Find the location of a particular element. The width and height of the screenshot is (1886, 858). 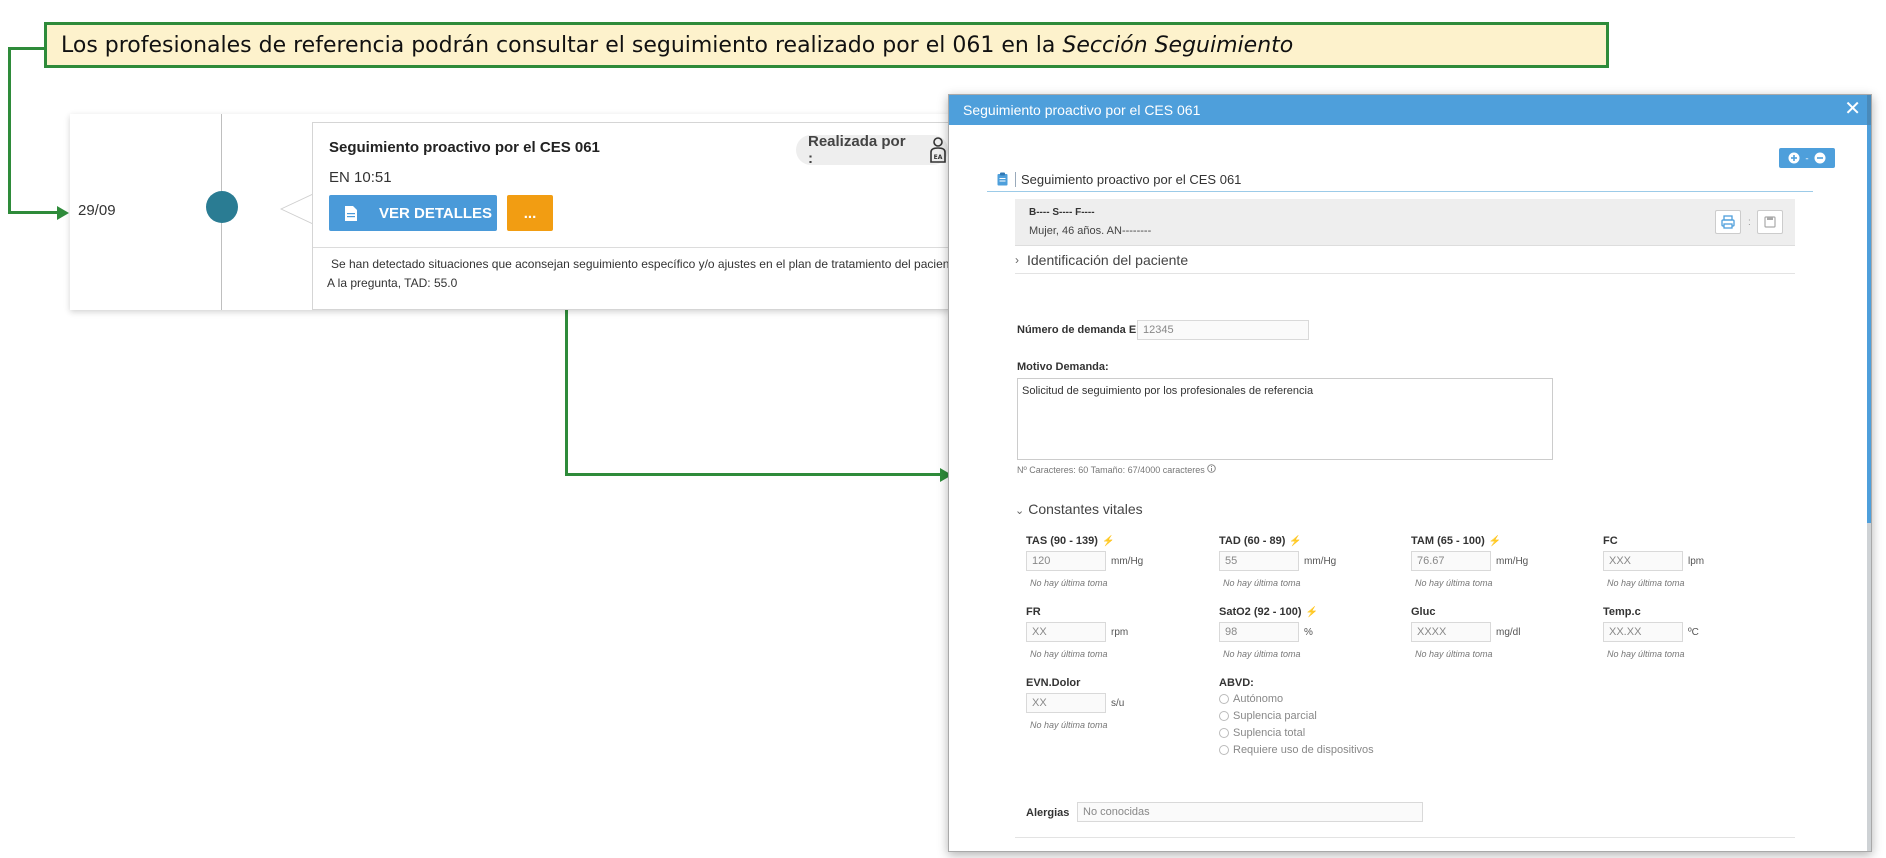

save-icon is located at coordinates (1770, 222).